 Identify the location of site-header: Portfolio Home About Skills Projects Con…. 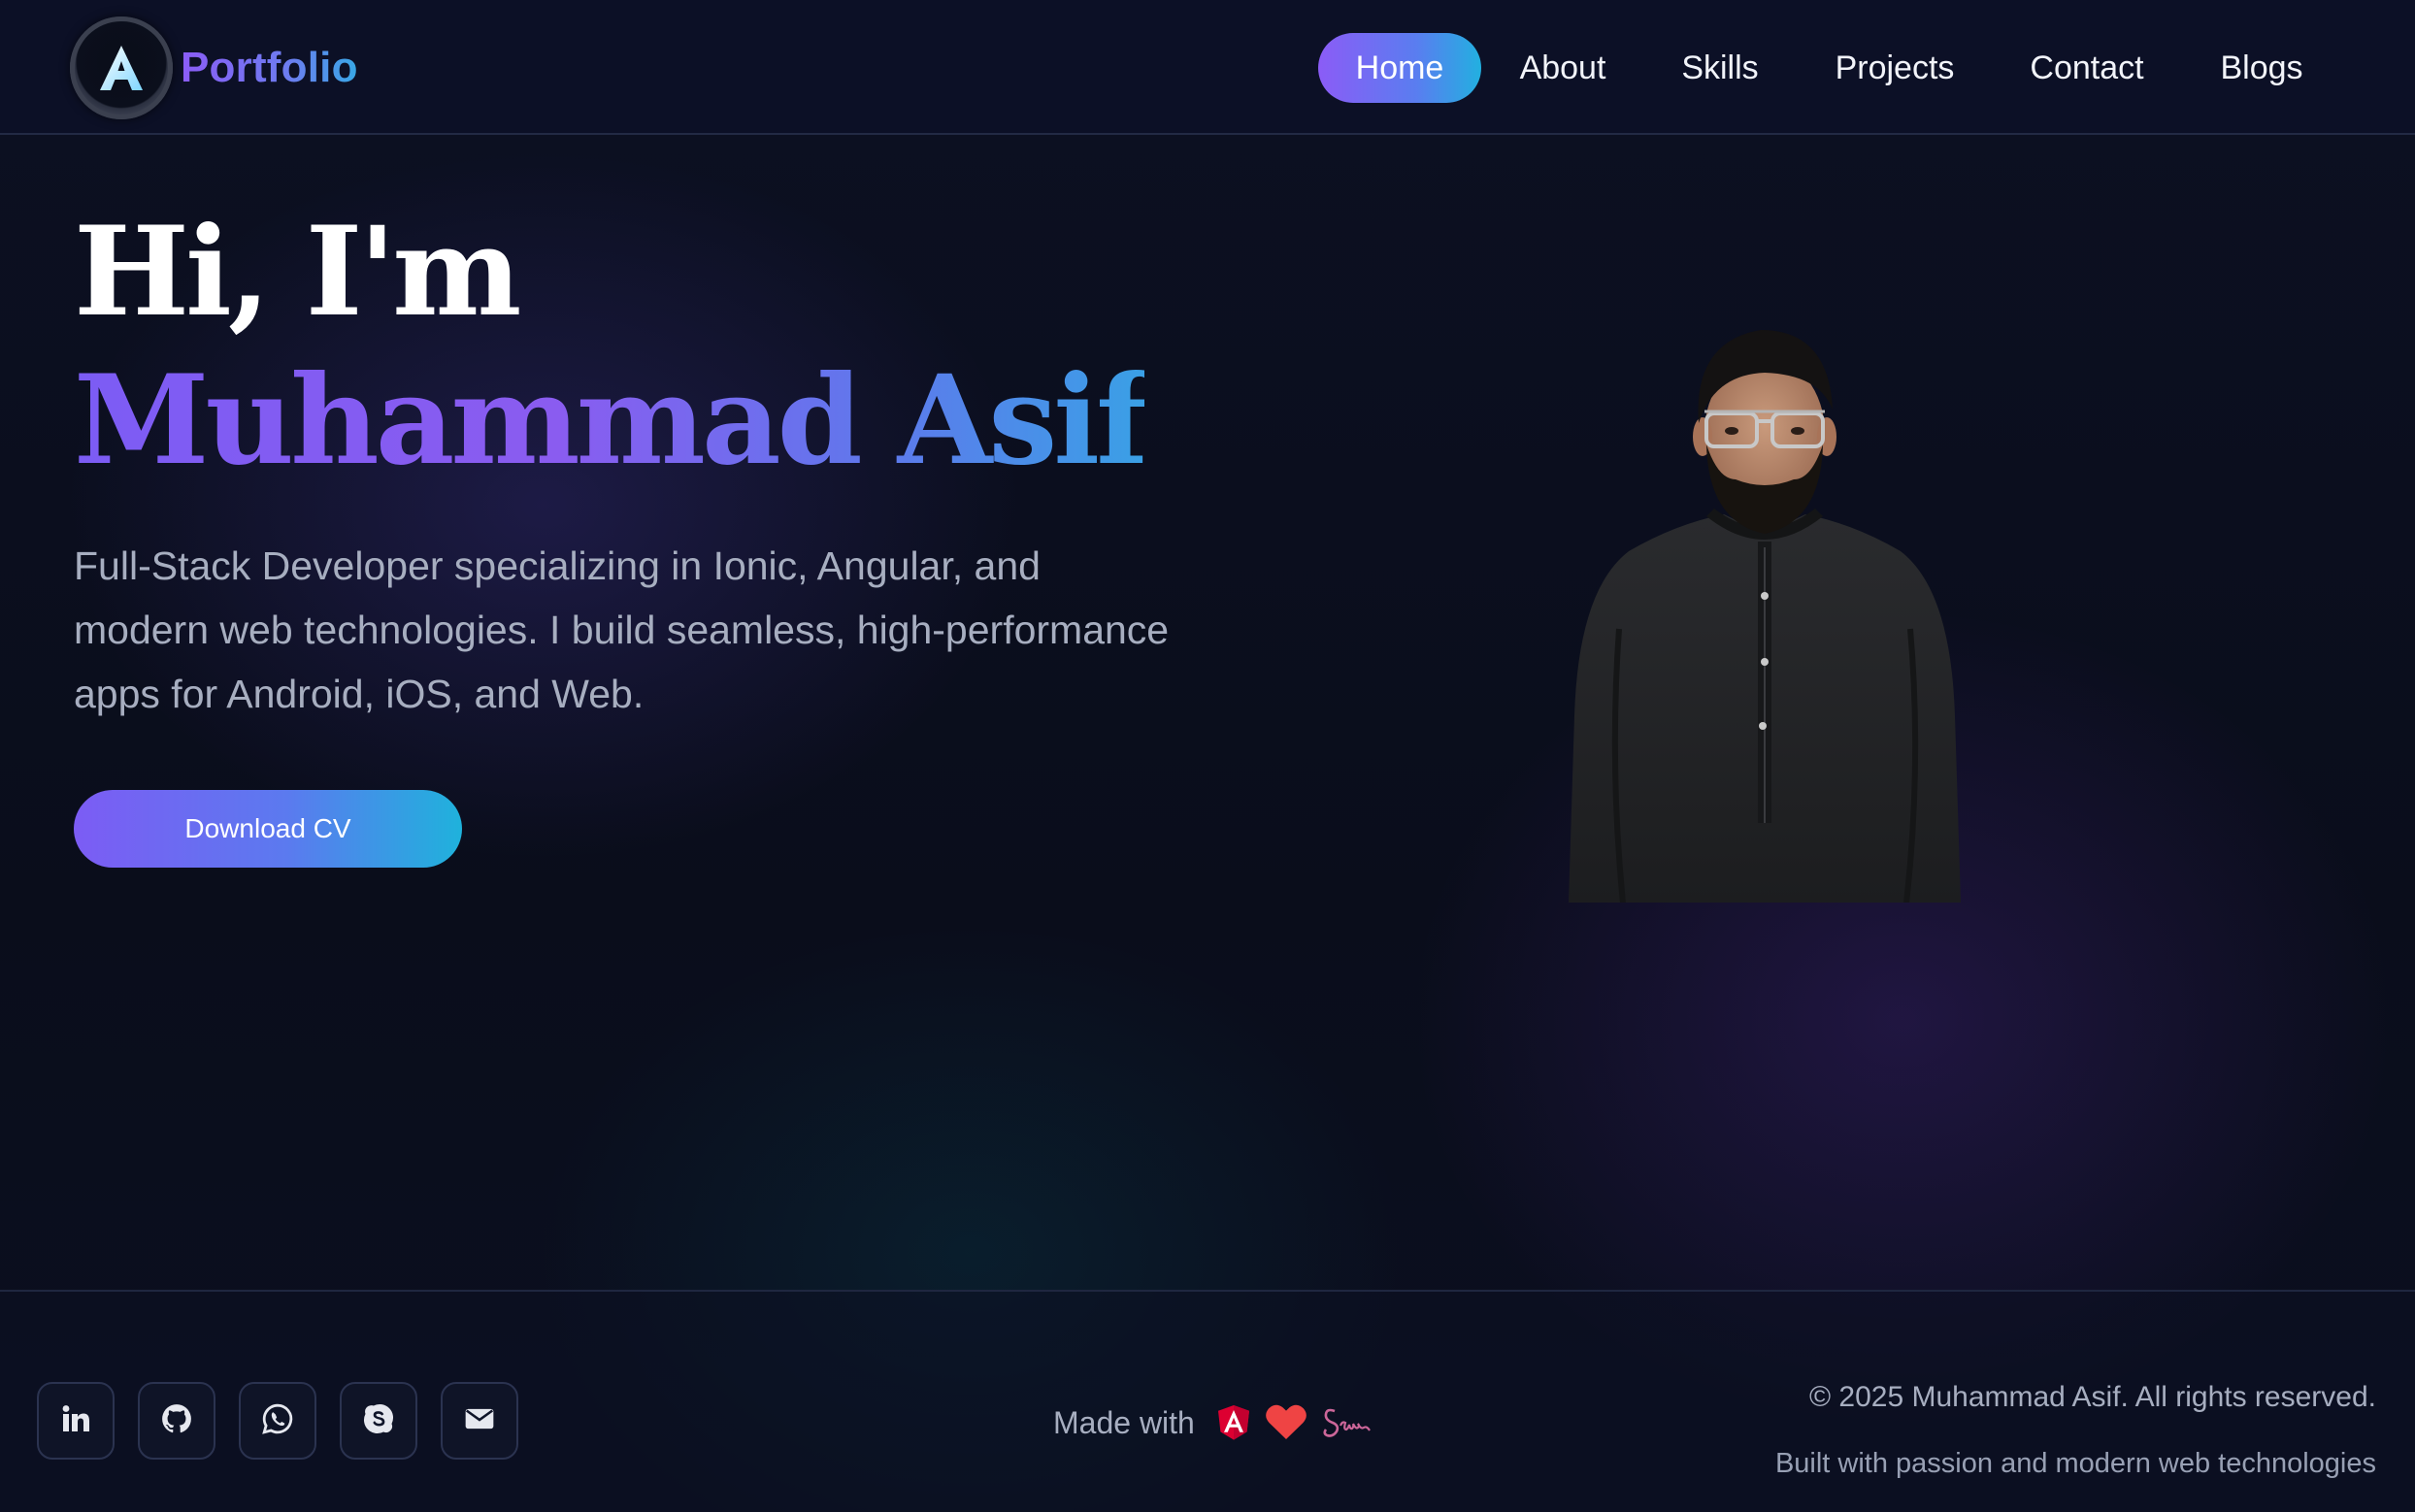
(1207, 67).